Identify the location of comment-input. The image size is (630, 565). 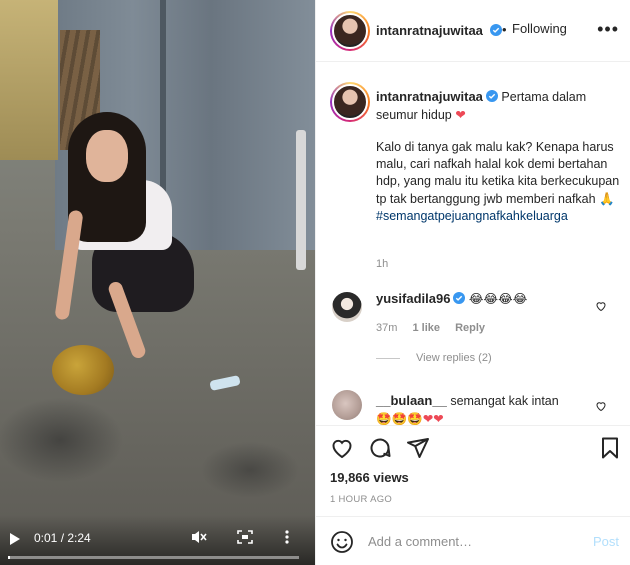
(468, 541).